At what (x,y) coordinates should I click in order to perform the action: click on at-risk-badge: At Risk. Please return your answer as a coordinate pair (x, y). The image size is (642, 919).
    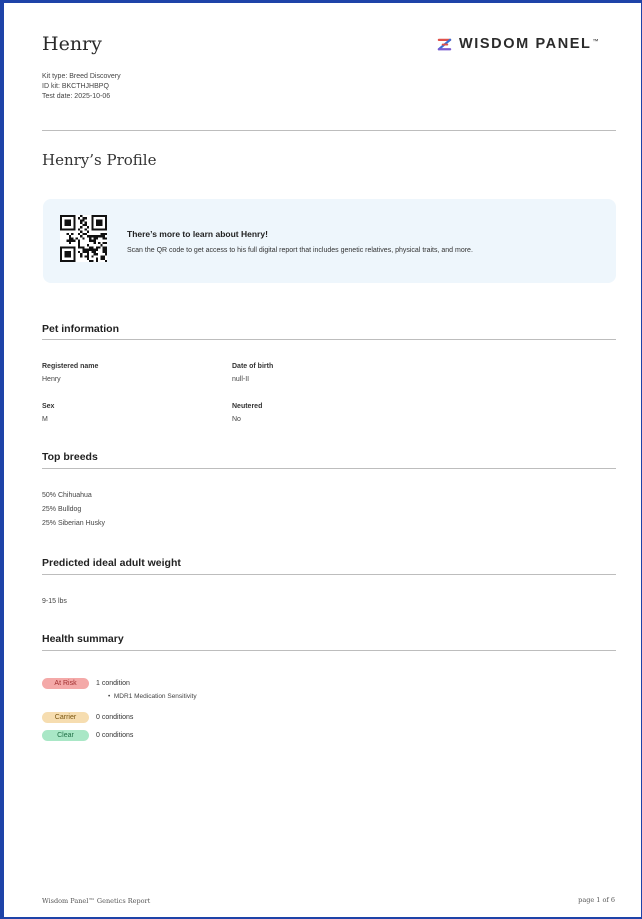
    Looking at the image, I should click on (65, 683).